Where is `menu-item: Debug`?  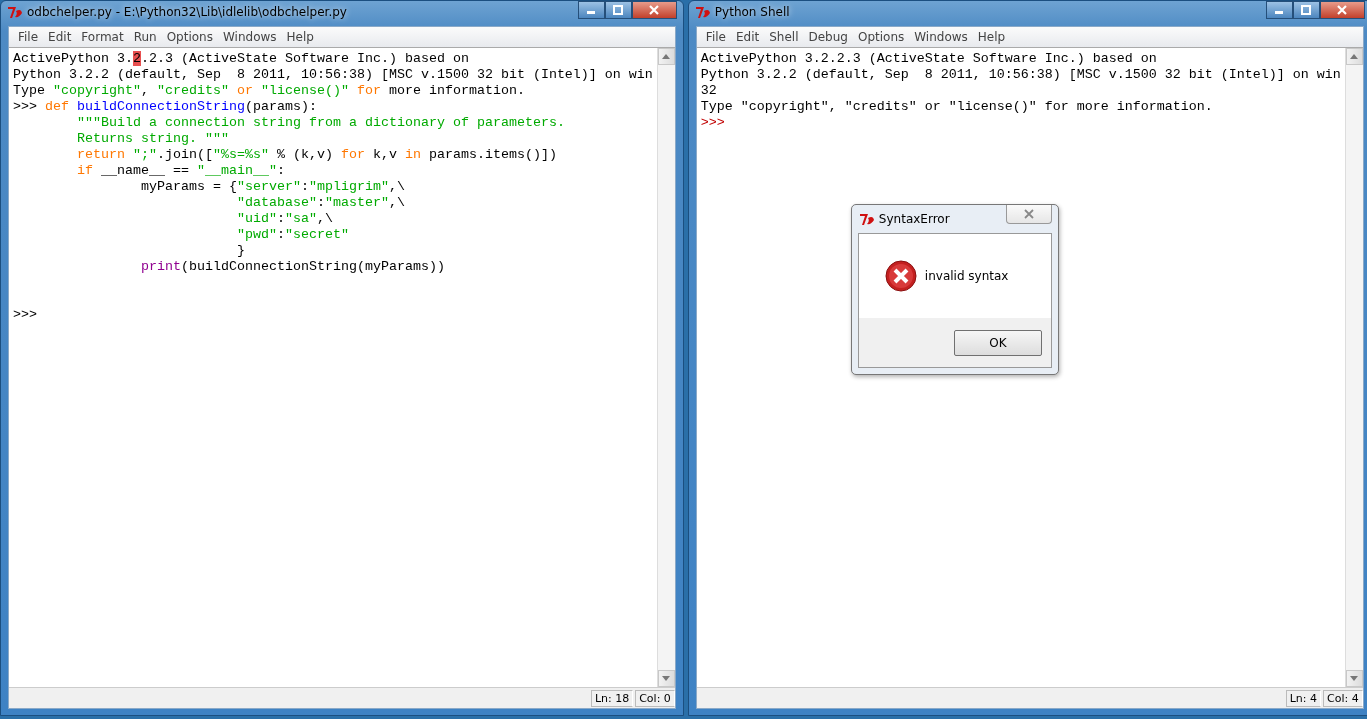 menu-item: Debug is located at coordinates (828, 37).